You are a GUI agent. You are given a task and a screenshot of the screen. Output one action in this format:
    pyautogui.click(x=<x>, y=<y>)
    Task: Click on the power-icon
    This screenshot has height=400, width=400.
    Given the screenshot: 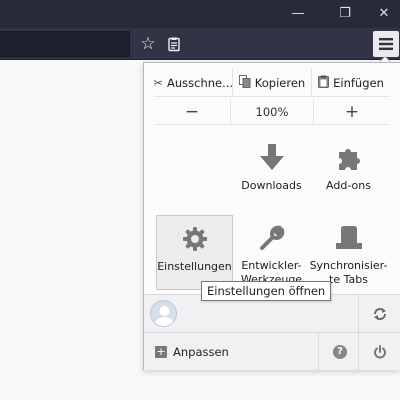 What is the action you would take?
    pyautogui.click(x=380, y=351)
    